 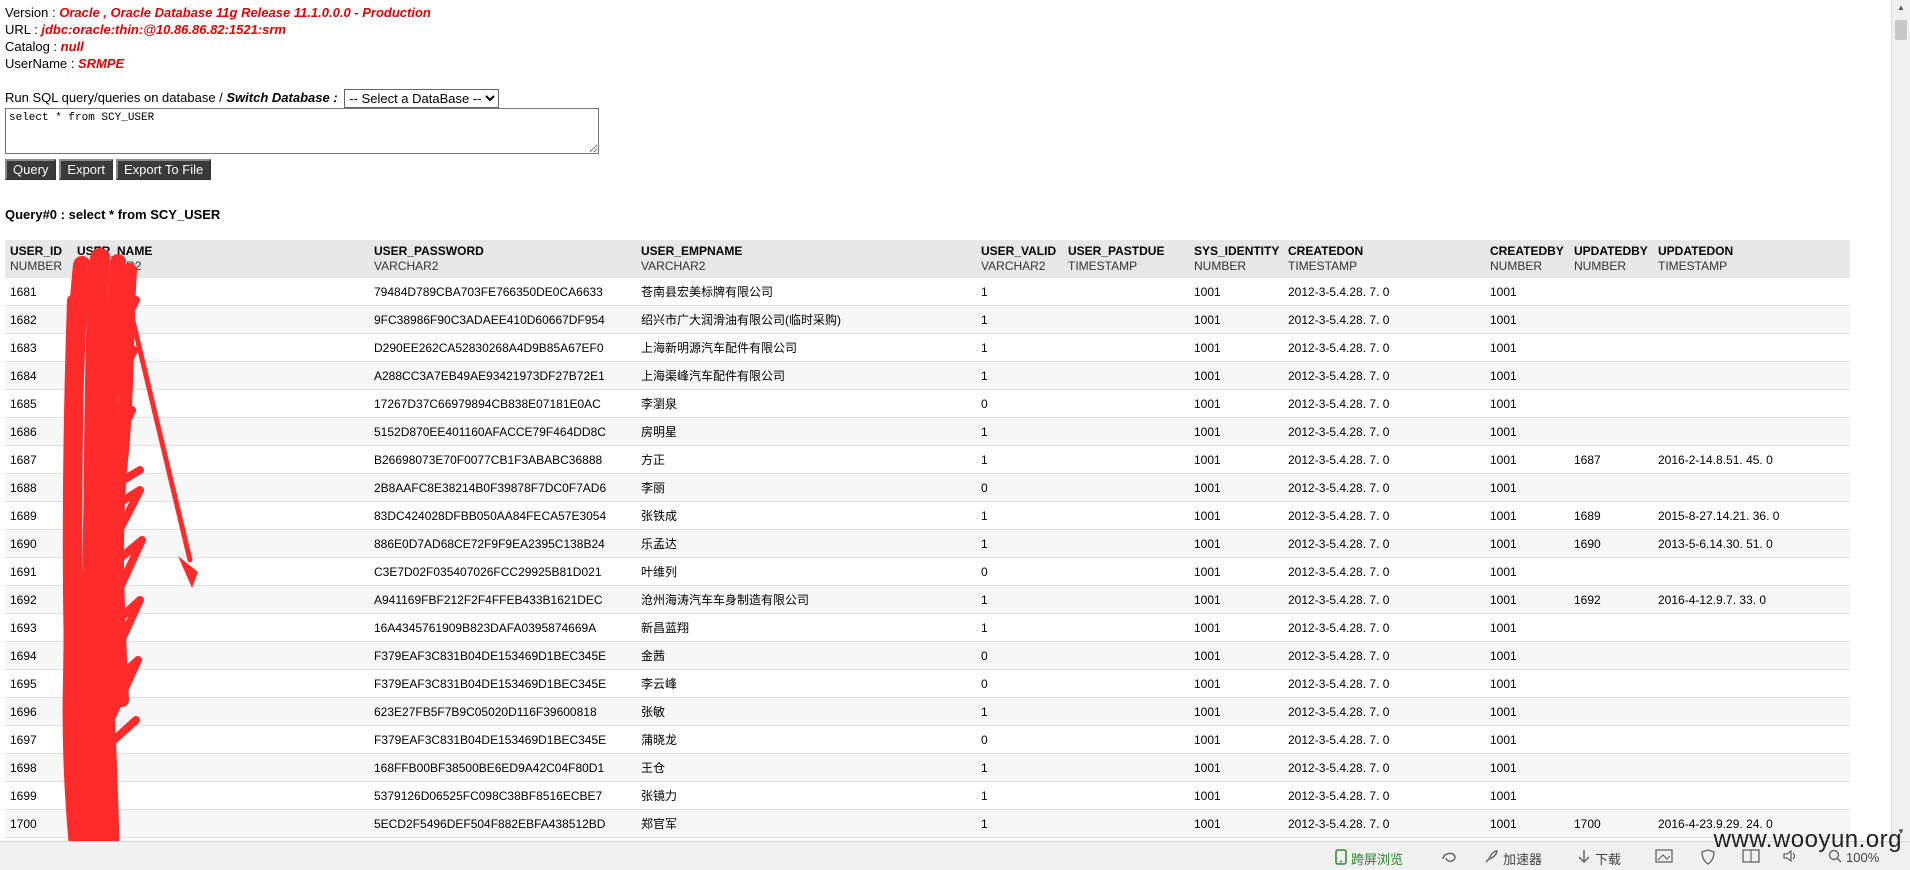 What do you see at coordinates (38, 711) in the screenshot?
I see `table-cell-user-id: 1696` at bounding box center [38, 711].